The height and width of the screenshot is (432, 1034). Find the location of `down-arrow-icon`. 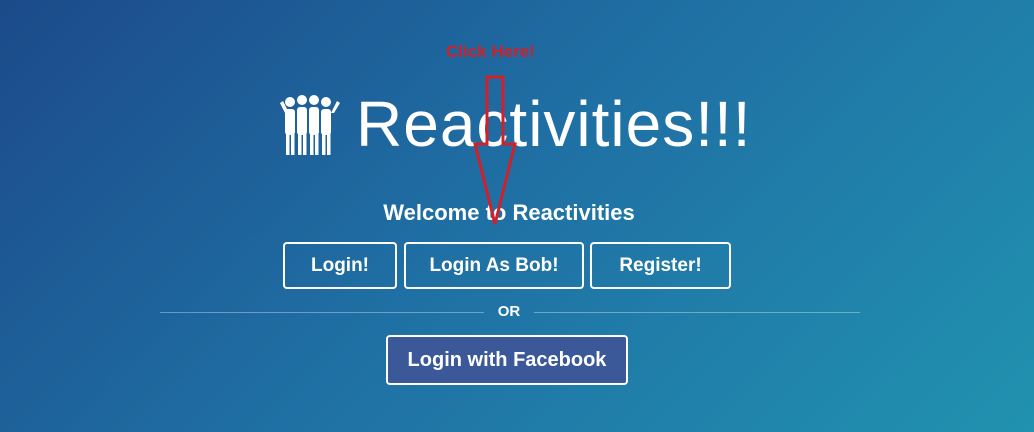

down-arrow-icon is located at coordinates (495, 150).